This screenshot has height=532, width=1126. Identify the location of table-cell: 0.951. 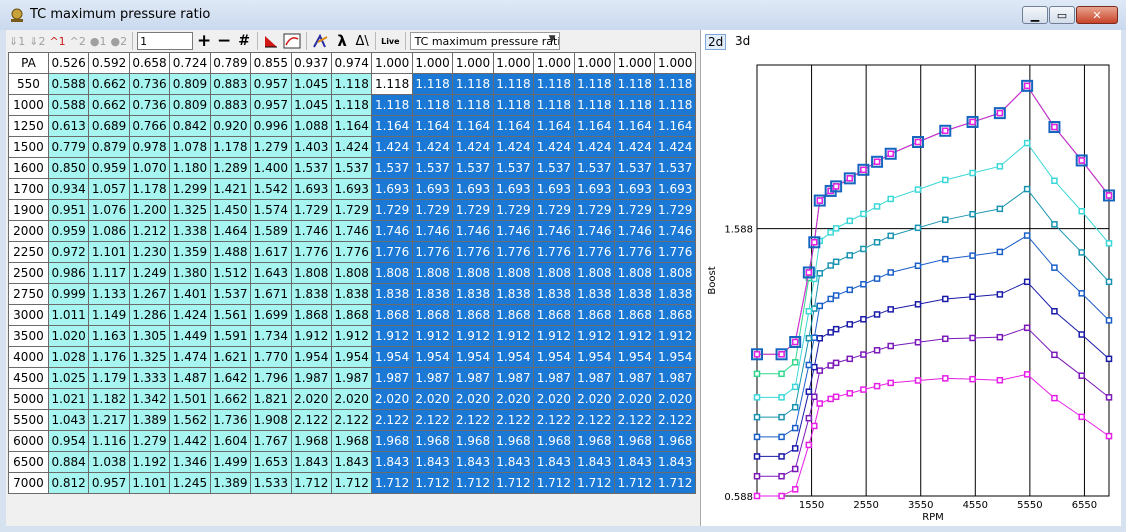
(68, 210).